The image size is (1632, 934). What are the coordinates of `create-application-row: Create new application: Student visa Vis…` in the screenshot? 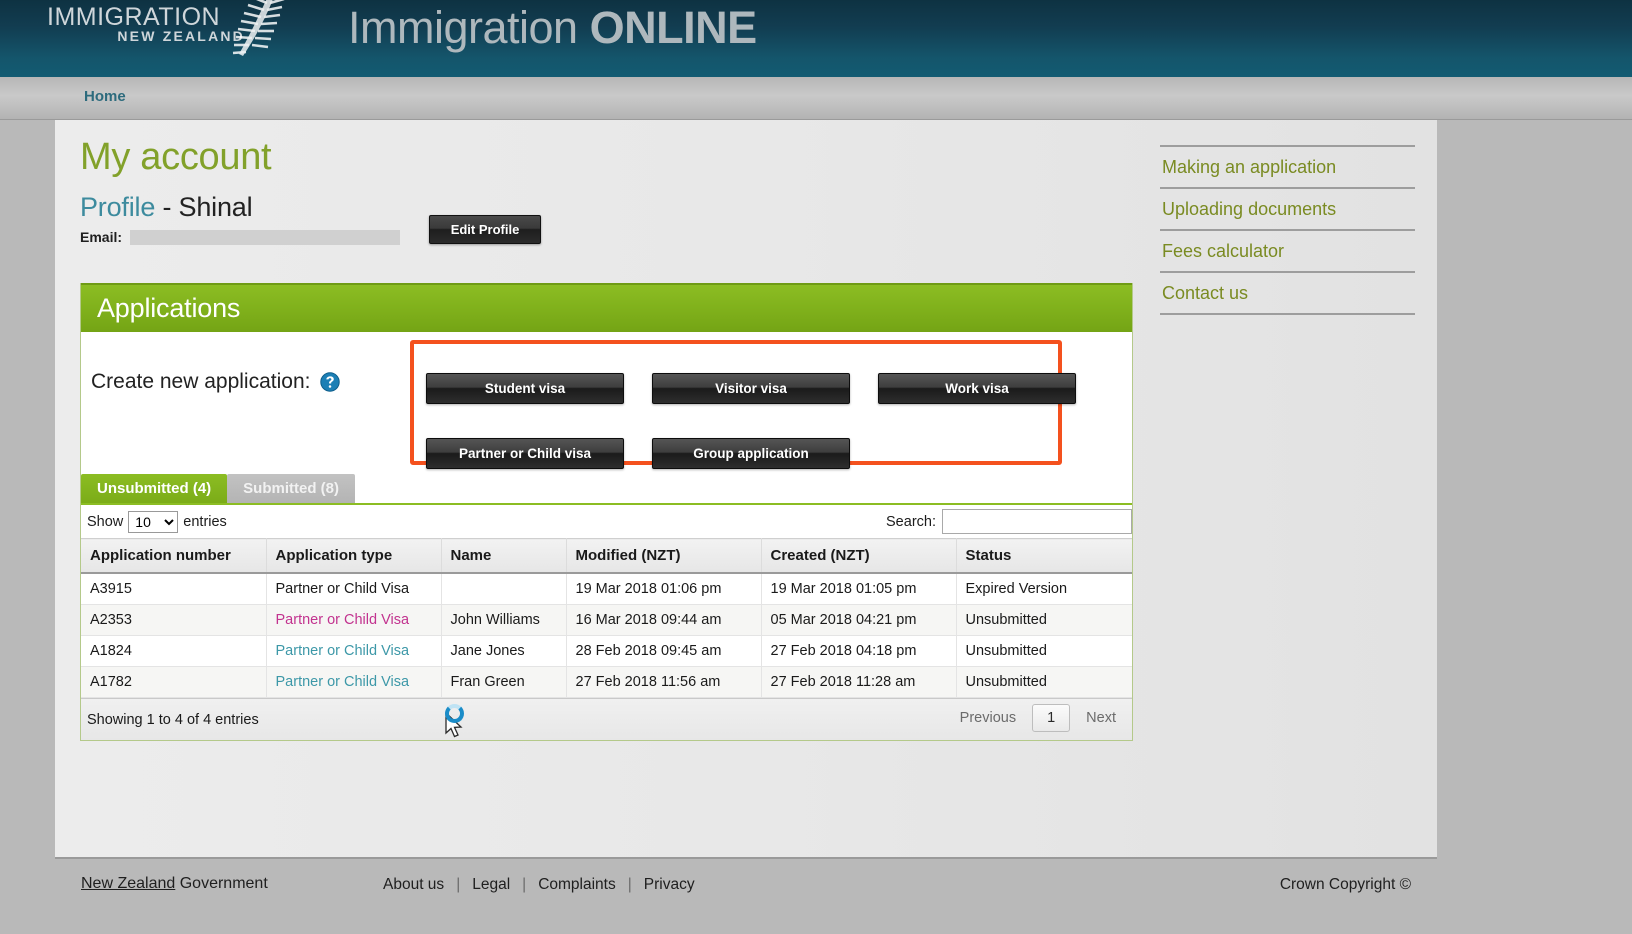 It's located at (606, 403).